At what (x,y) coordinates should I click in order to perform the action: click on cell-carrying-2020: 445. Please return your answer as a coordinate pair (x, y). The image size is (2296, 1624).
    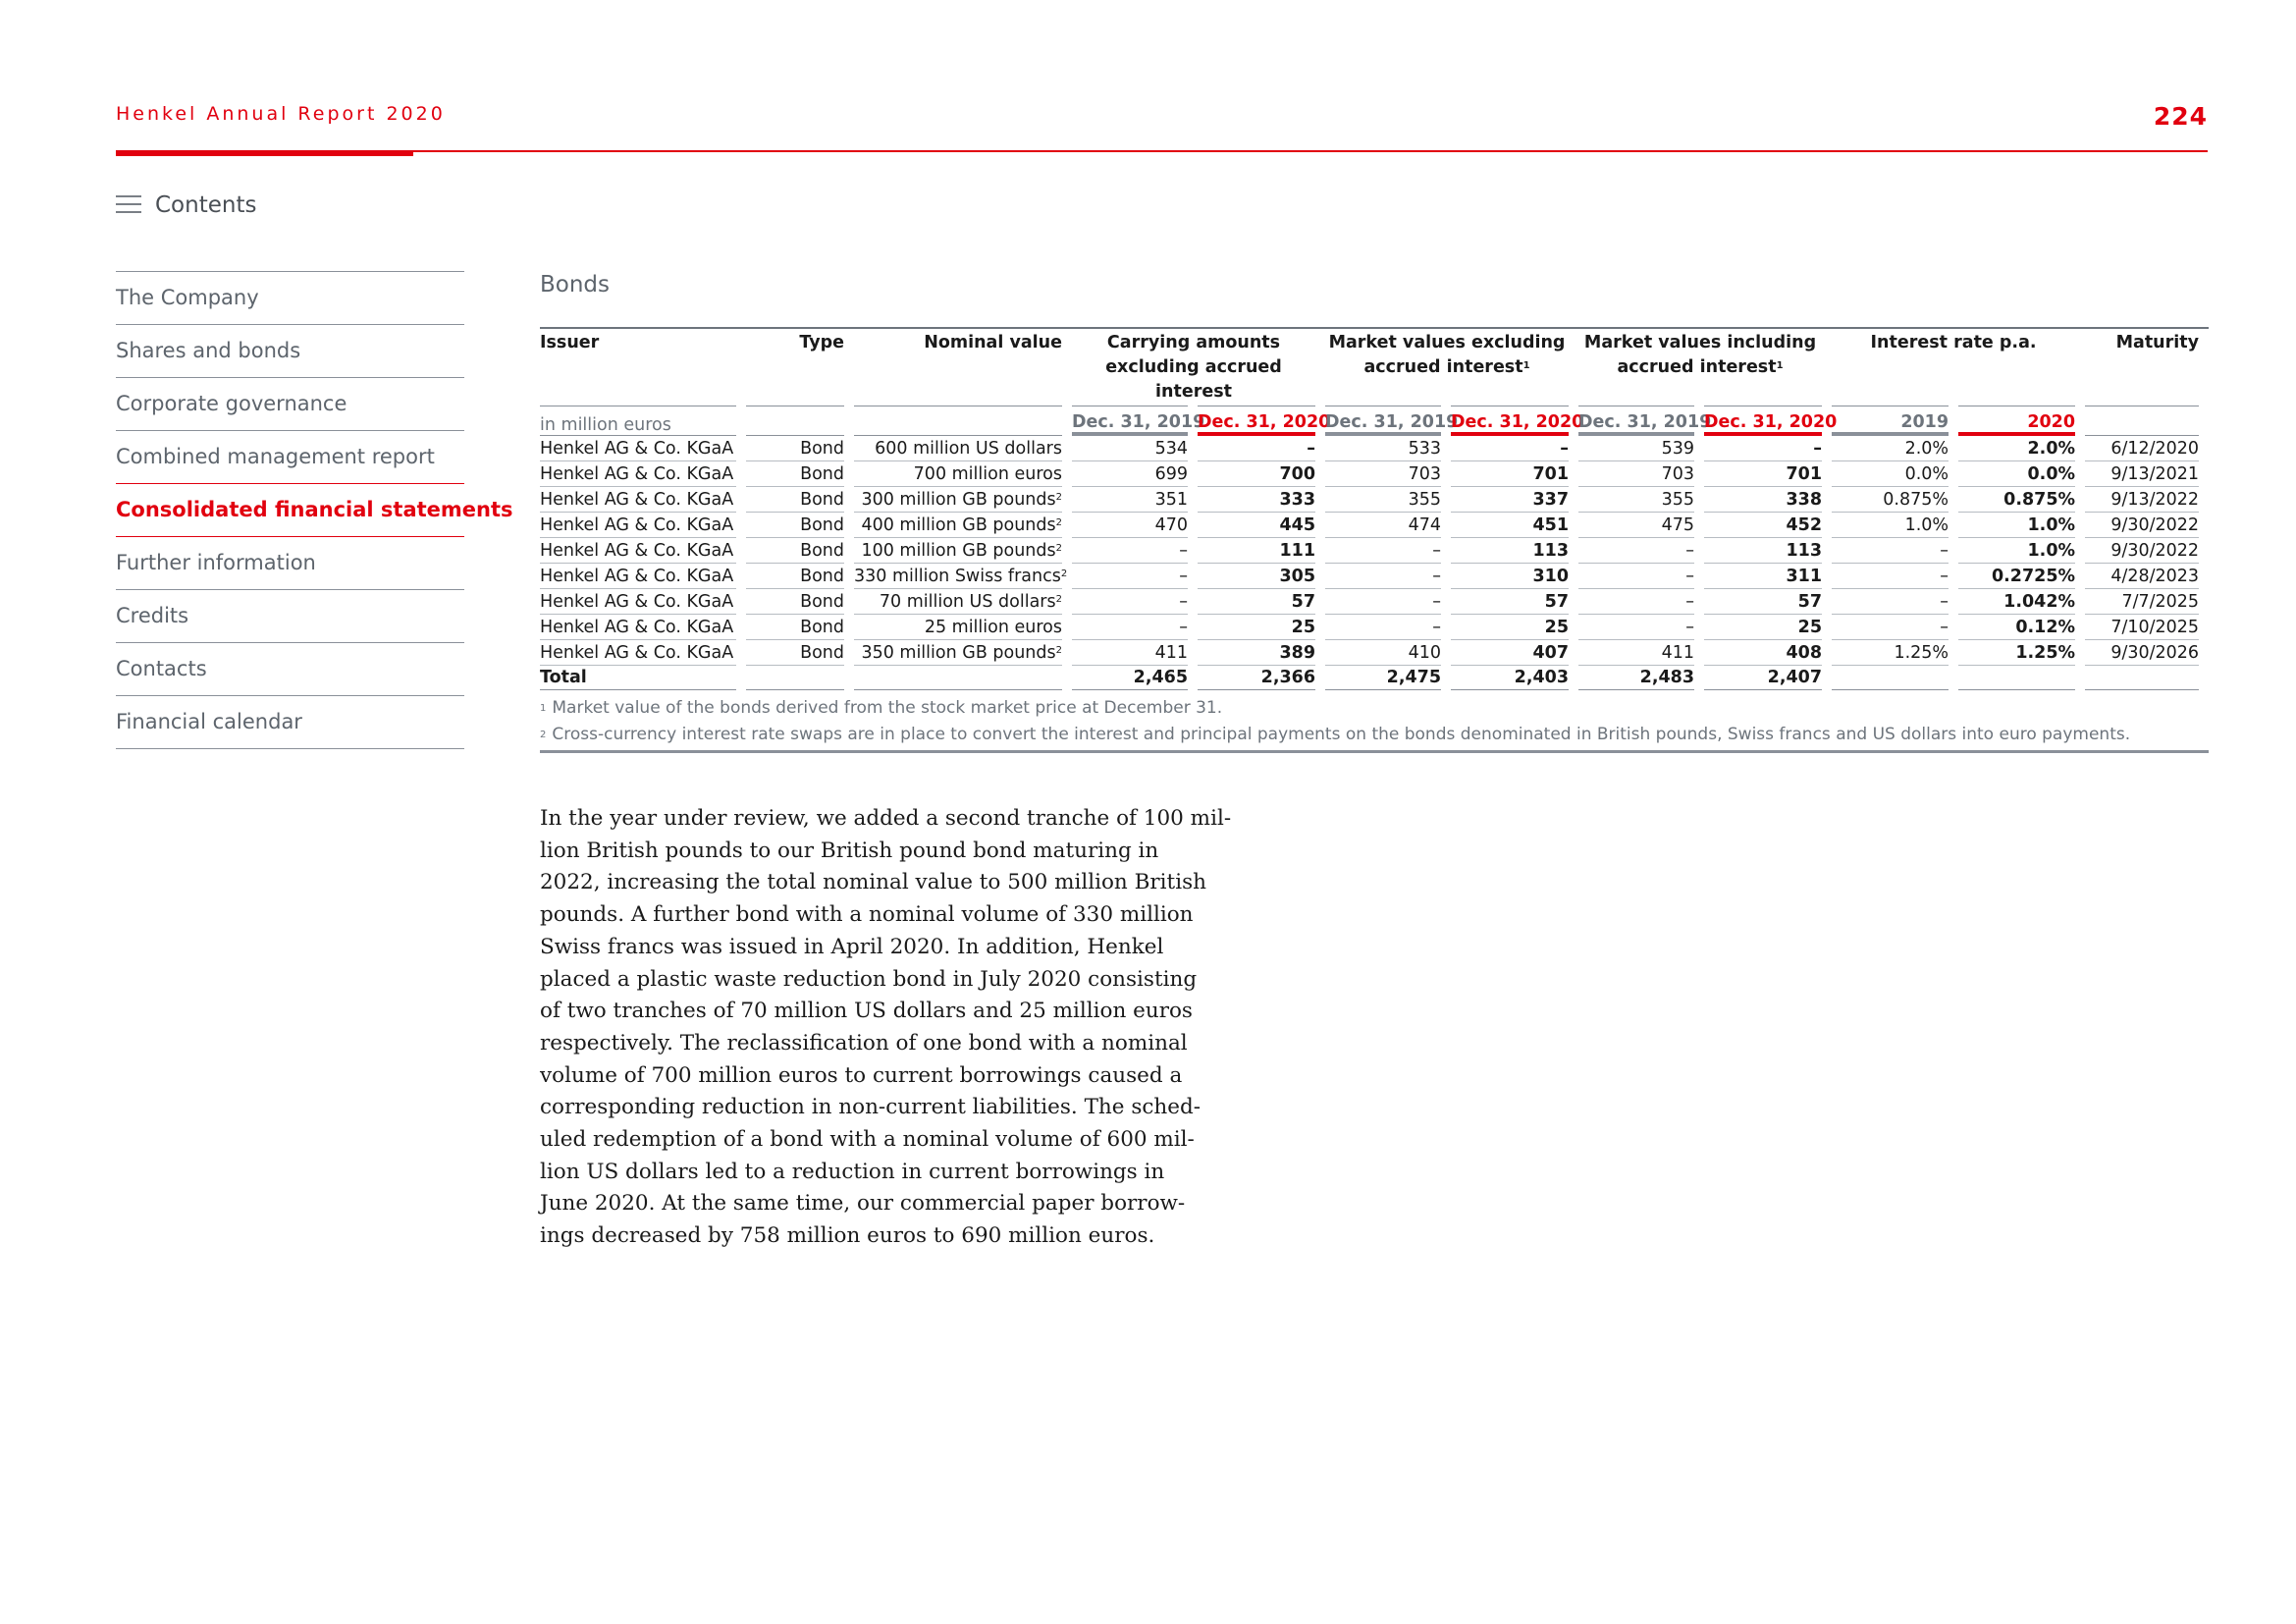
    Looking at the image, I should click on (1257, 525).